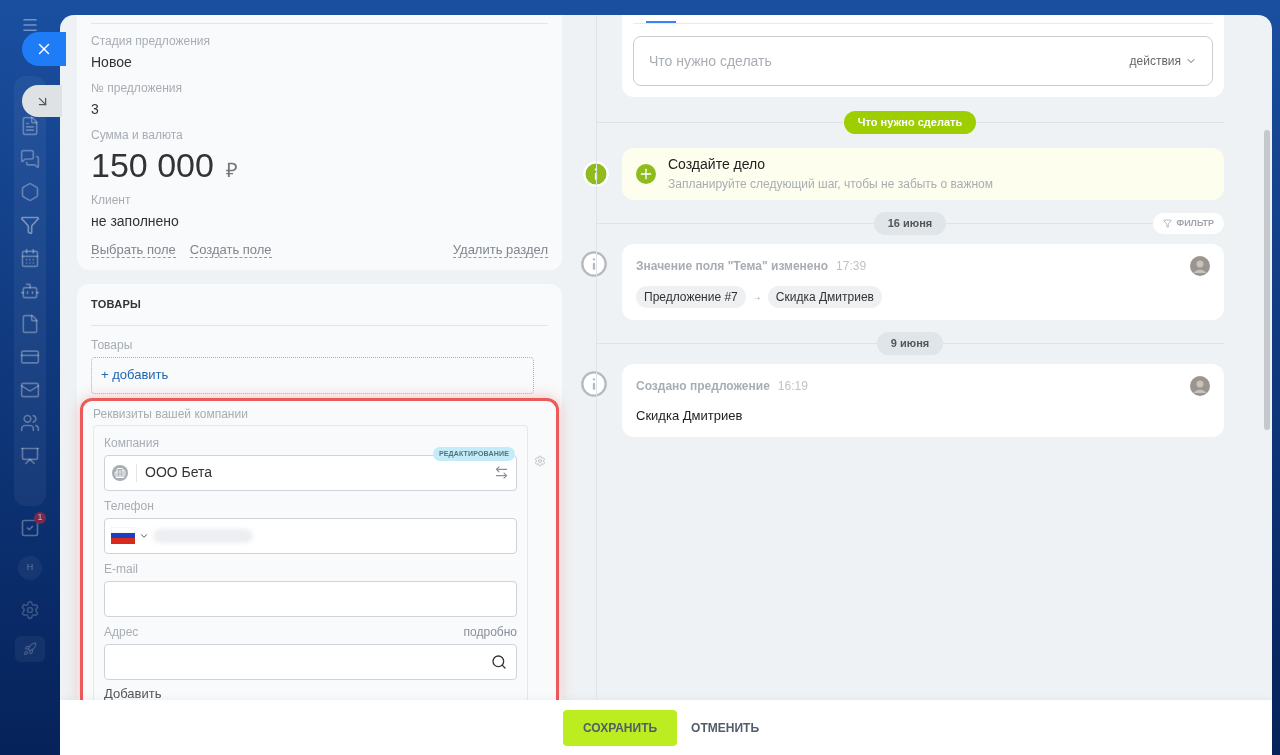 The width and height of the screenshot is (1280, 755). I want to click on field-label: Клиент, so click(111, 200).